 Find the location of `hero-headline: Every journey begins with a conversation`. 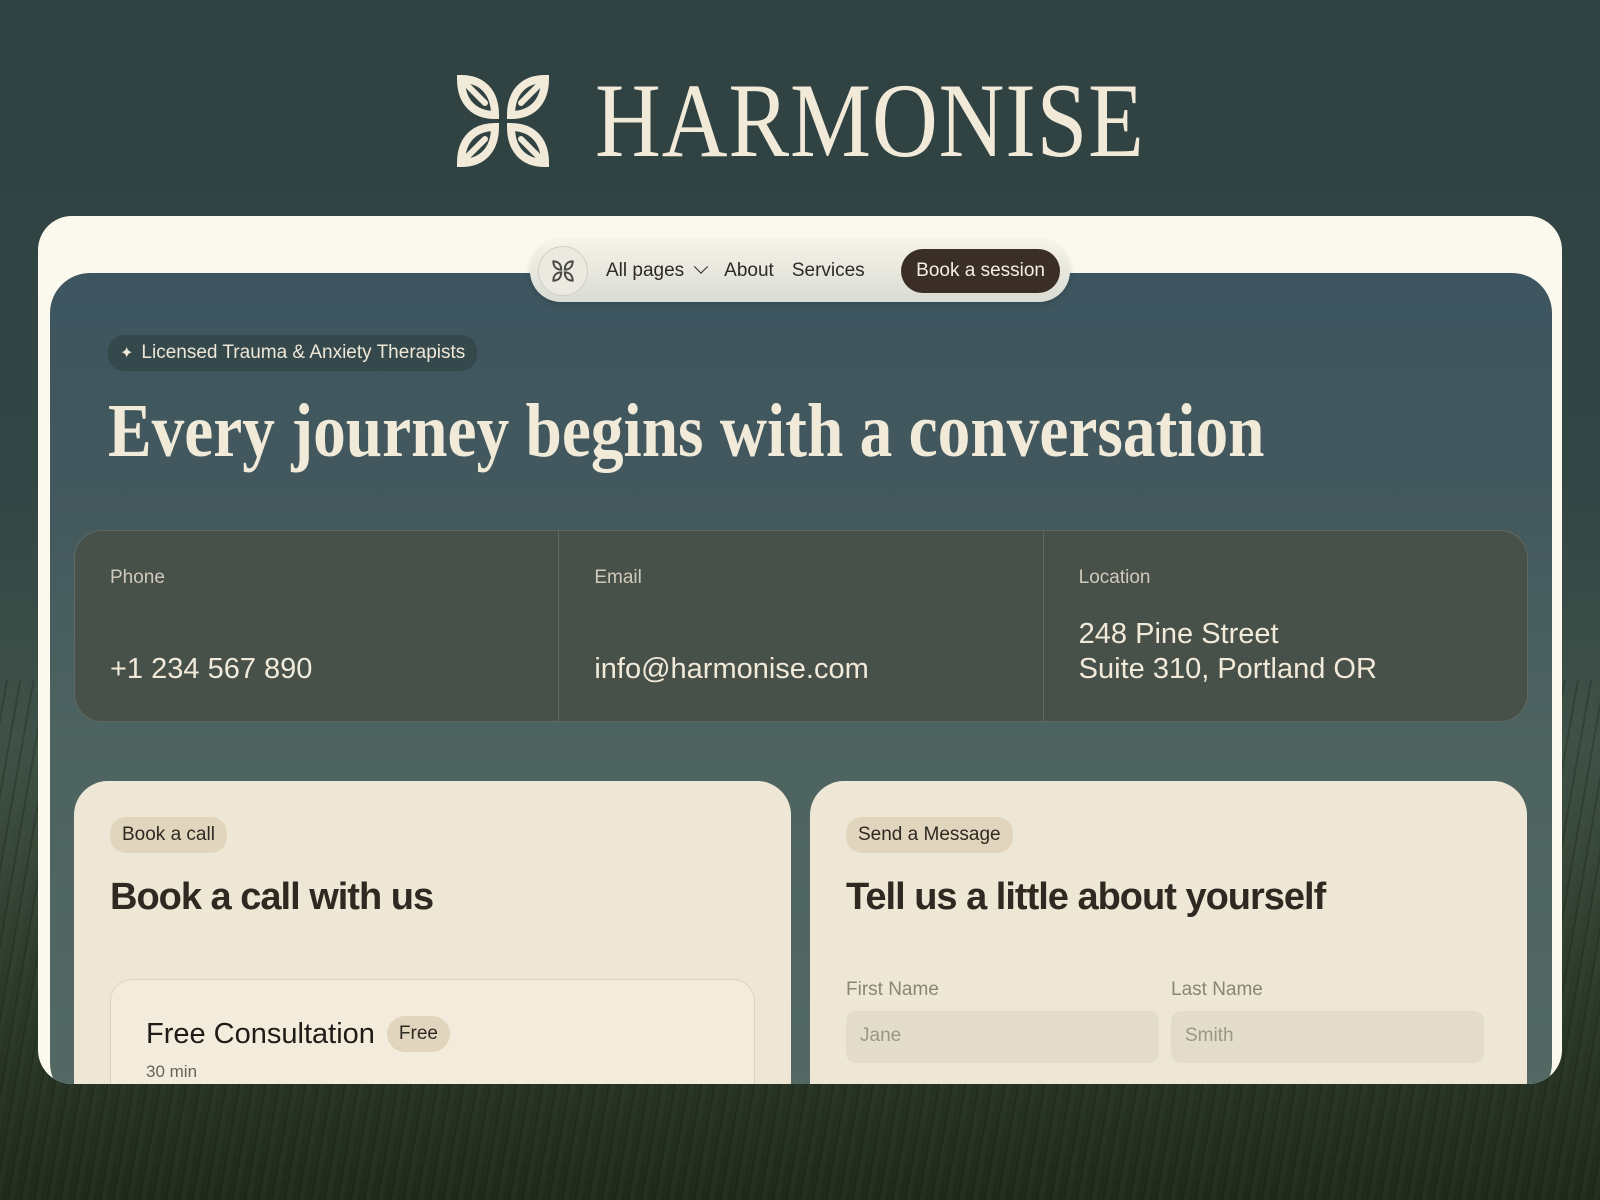

hero-headline: Every journey begins with a conversation is located at coordinates (686, 431).